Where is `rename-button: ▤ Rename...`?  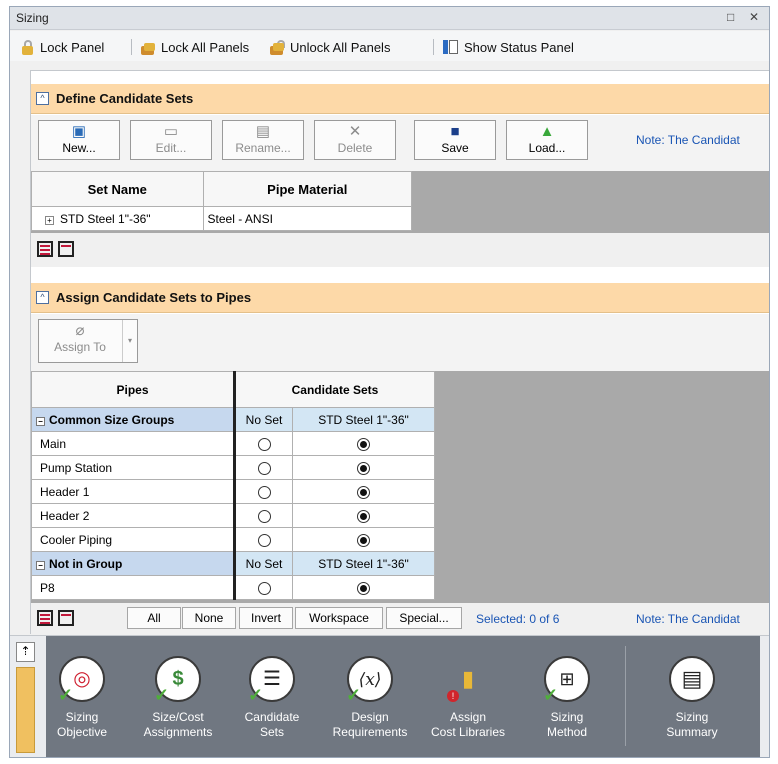
rename-button: ▤ Rename... is located at coordinates (263, 140).